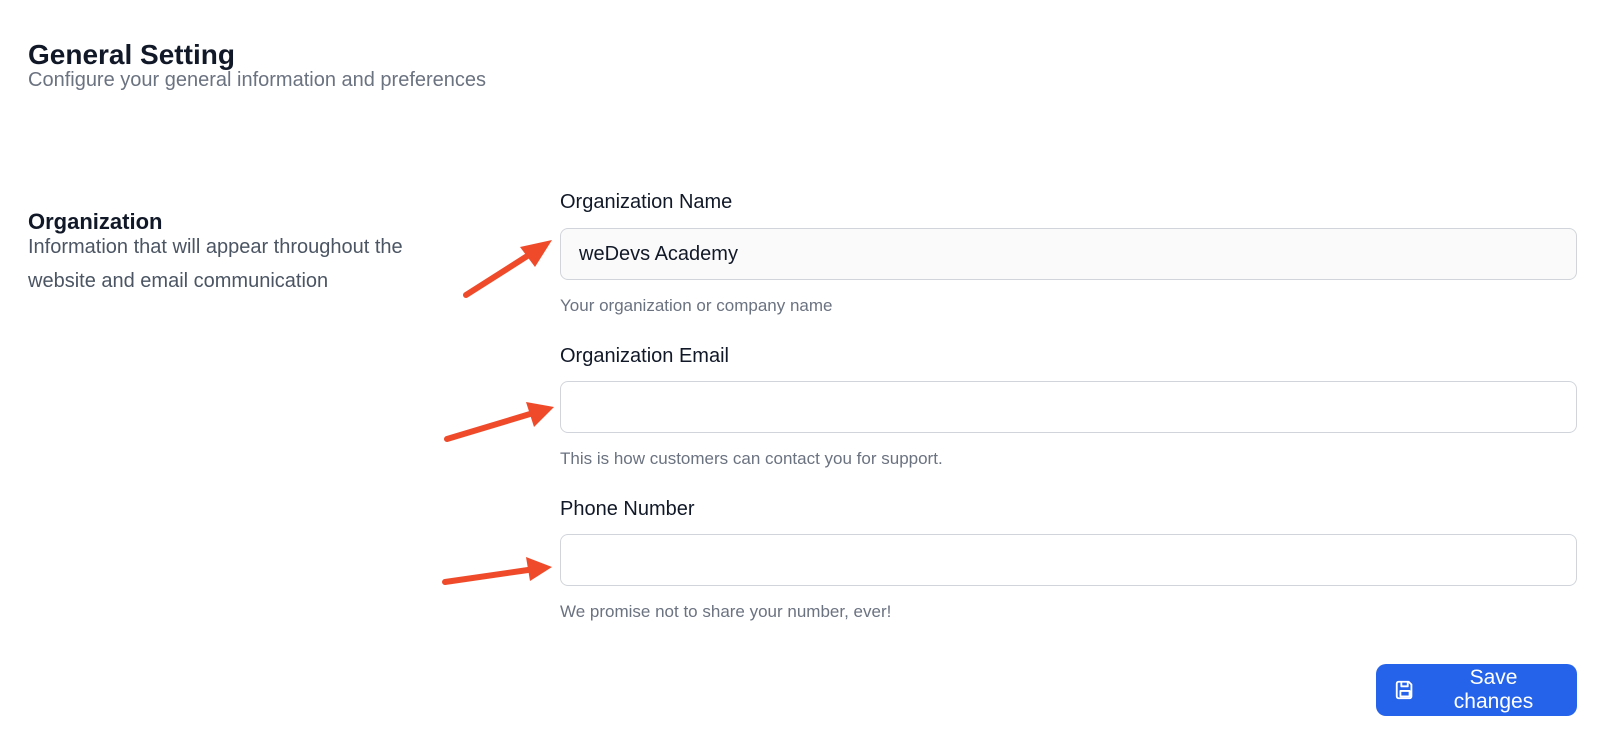  I want to click on annotation-arrow-organization-email, so click(499, 422).